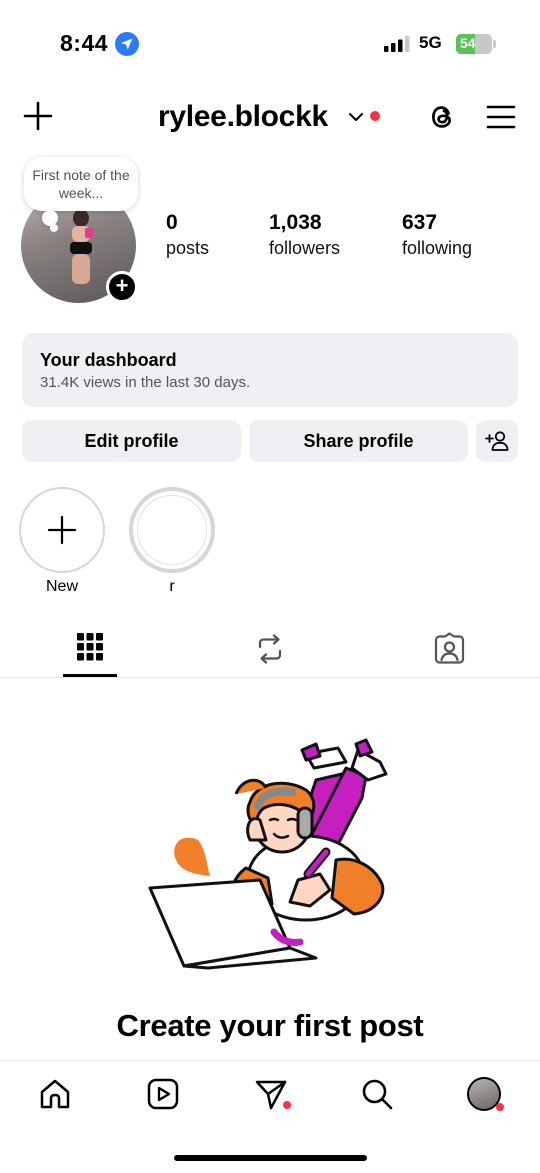  Describe the element at coordinates (468, 43) in the screenshot. I see `battery-percent: 54` at that location.